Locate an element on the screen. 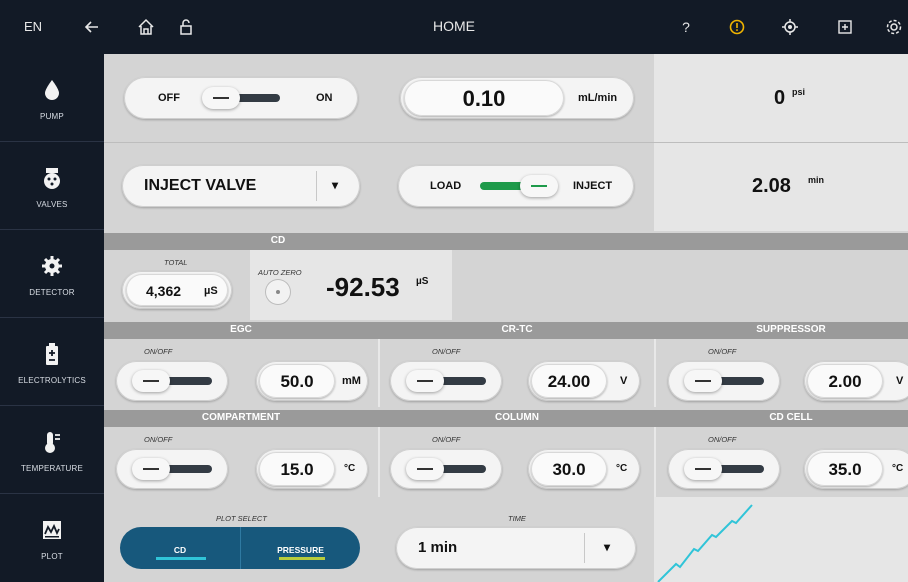 The image size is (908, 582). compartment-value: 15.0 is located at coordinates (297, 469).